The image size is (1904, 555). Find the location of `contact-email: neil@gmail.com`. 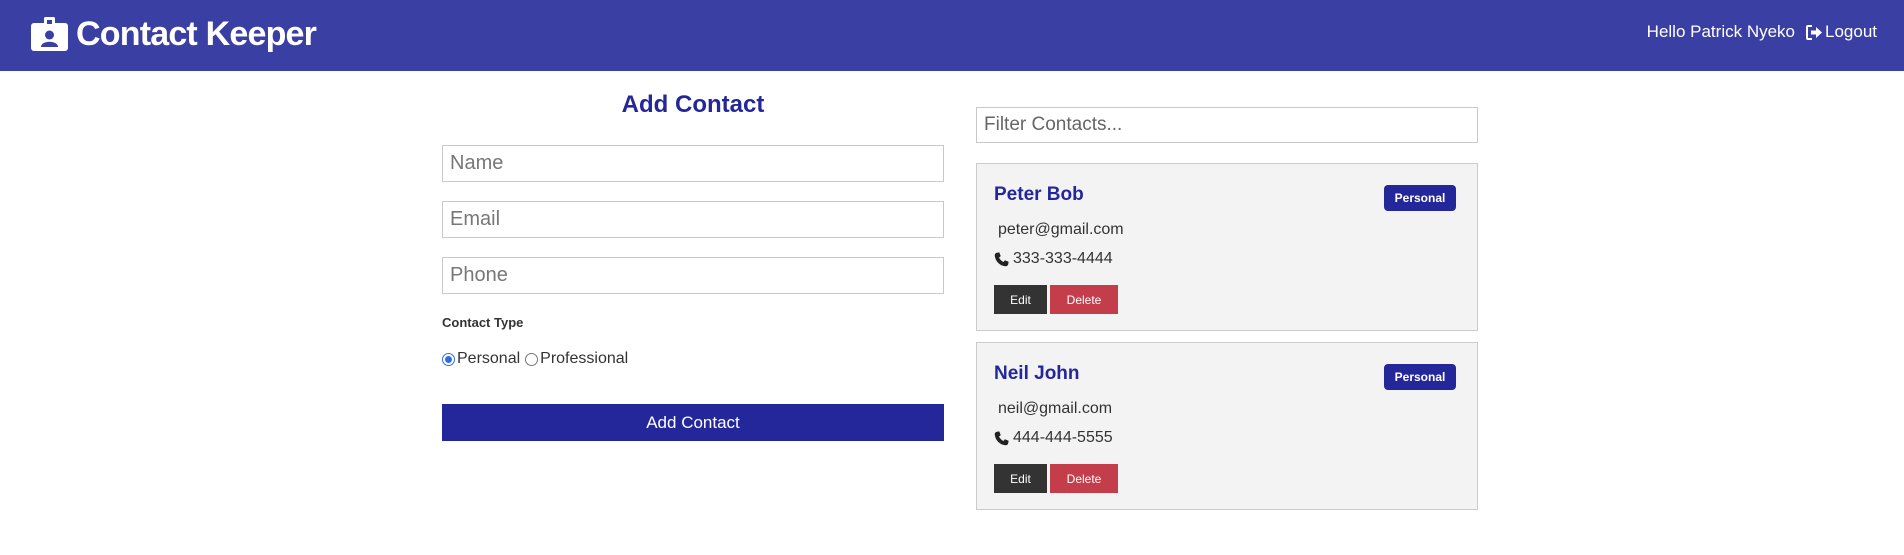

contact-email: neil@gmail.com is located at coordinates (1055, 408).